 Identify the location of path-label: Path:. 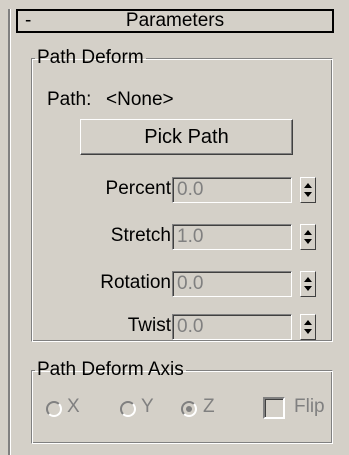
(69, 99).